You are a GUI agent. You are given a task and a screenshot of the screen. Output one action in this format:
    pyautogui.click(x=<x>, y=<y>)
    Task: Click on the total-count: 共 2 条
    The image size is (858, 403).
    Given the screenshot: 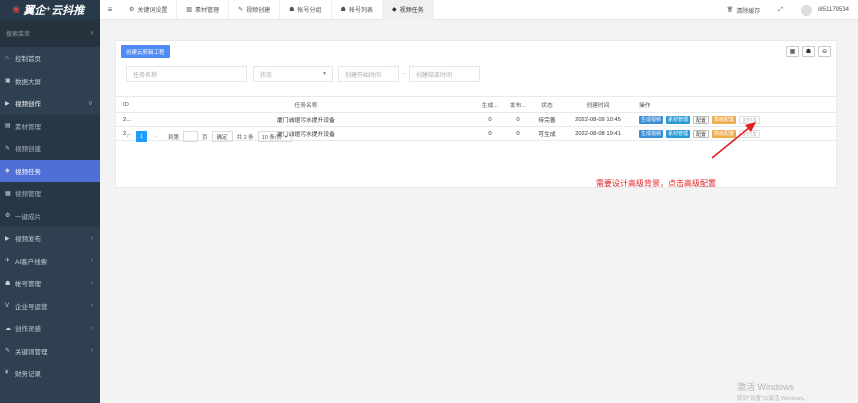 What is the action you would take?
    pyautogui.click(x=245, y=137)
    